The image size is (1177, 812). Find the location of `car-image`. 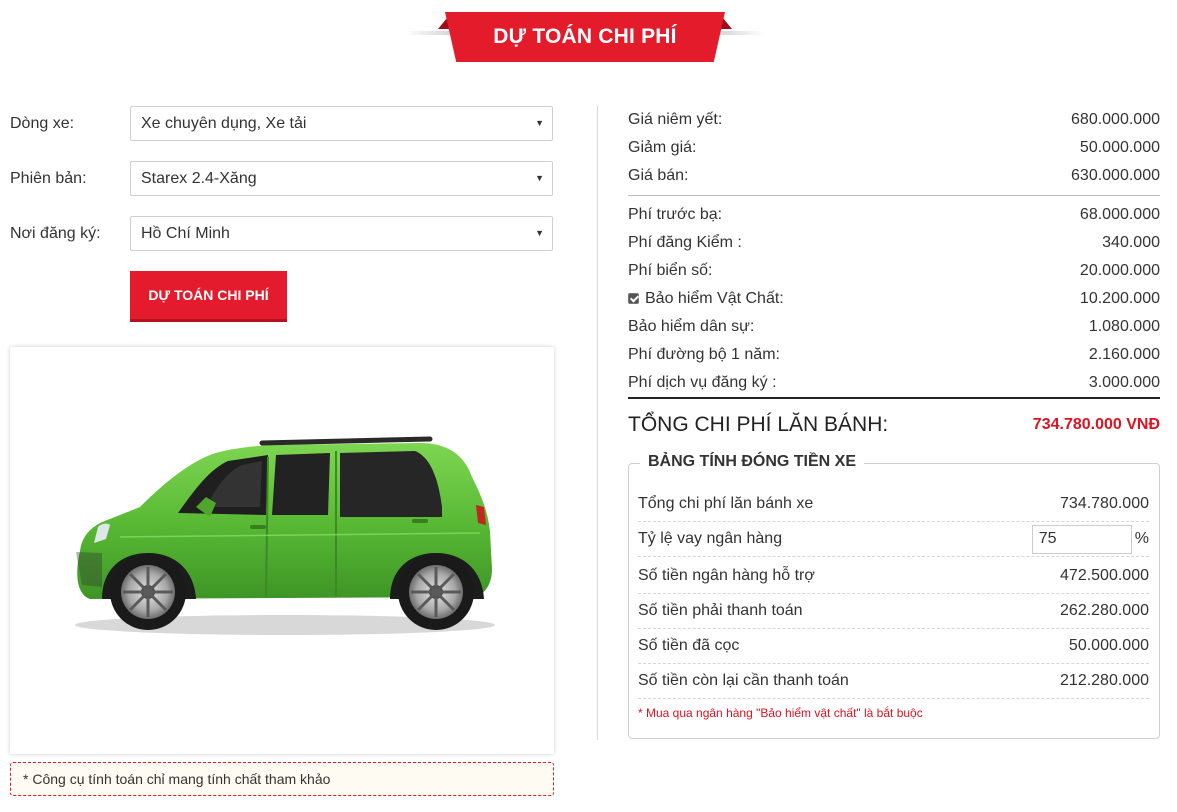

car-image is located at coordinates (285, 535).